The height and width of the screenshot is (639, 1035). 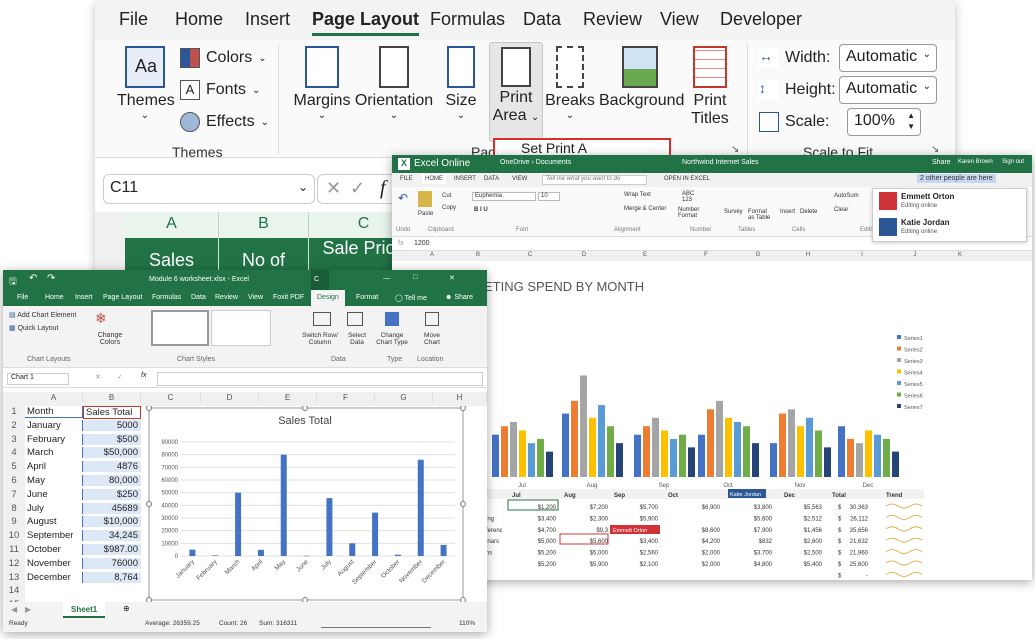 What do you see at coordinates (452, 278) in the screenshot?
I see `close-icon: ✕` at bounding box center [452, 278].